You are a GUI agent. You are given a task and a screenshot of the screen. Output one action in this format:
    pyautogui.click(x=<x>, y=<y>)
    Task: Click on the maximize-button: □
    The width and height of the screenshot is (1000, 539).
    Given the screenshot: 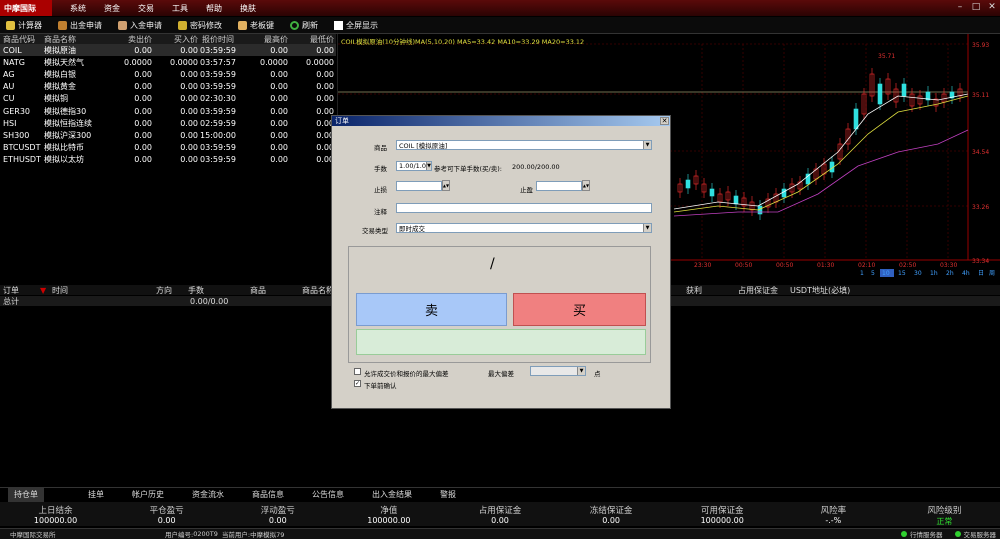 What is the action you would take?
    pyautogui.click(x=976, y=7)
    